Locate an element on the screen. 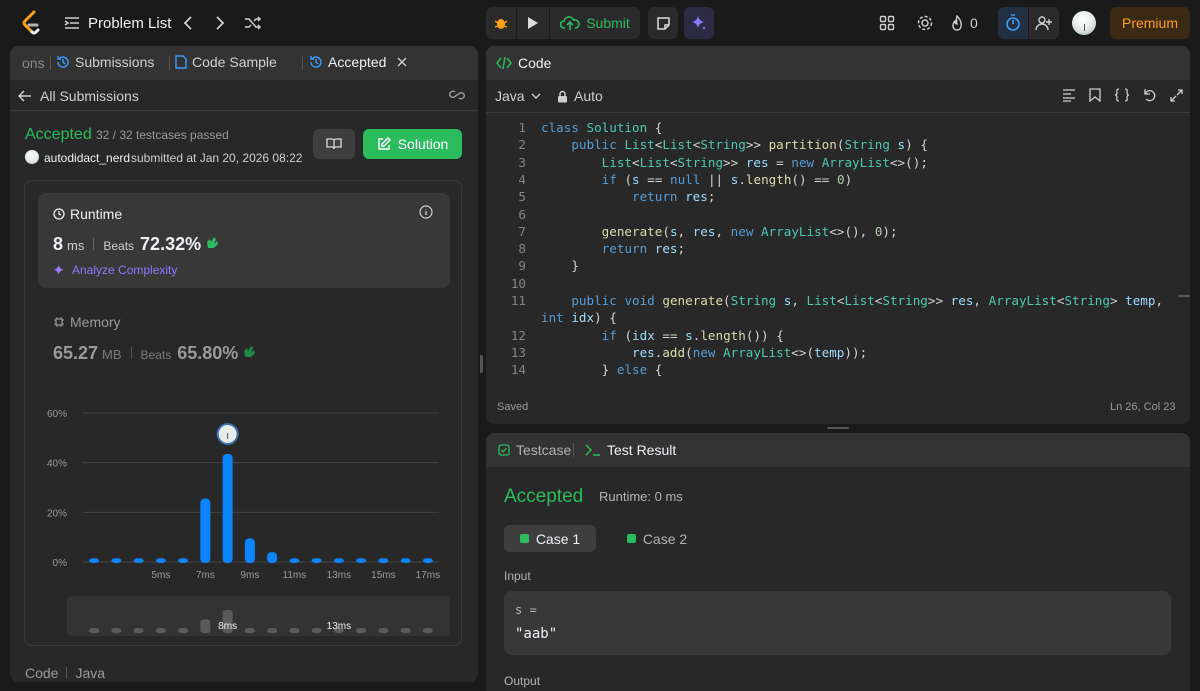 The height and width of the screenshot is (691, 1200). stopwatch-icon is located at coordinates (1013, 22).